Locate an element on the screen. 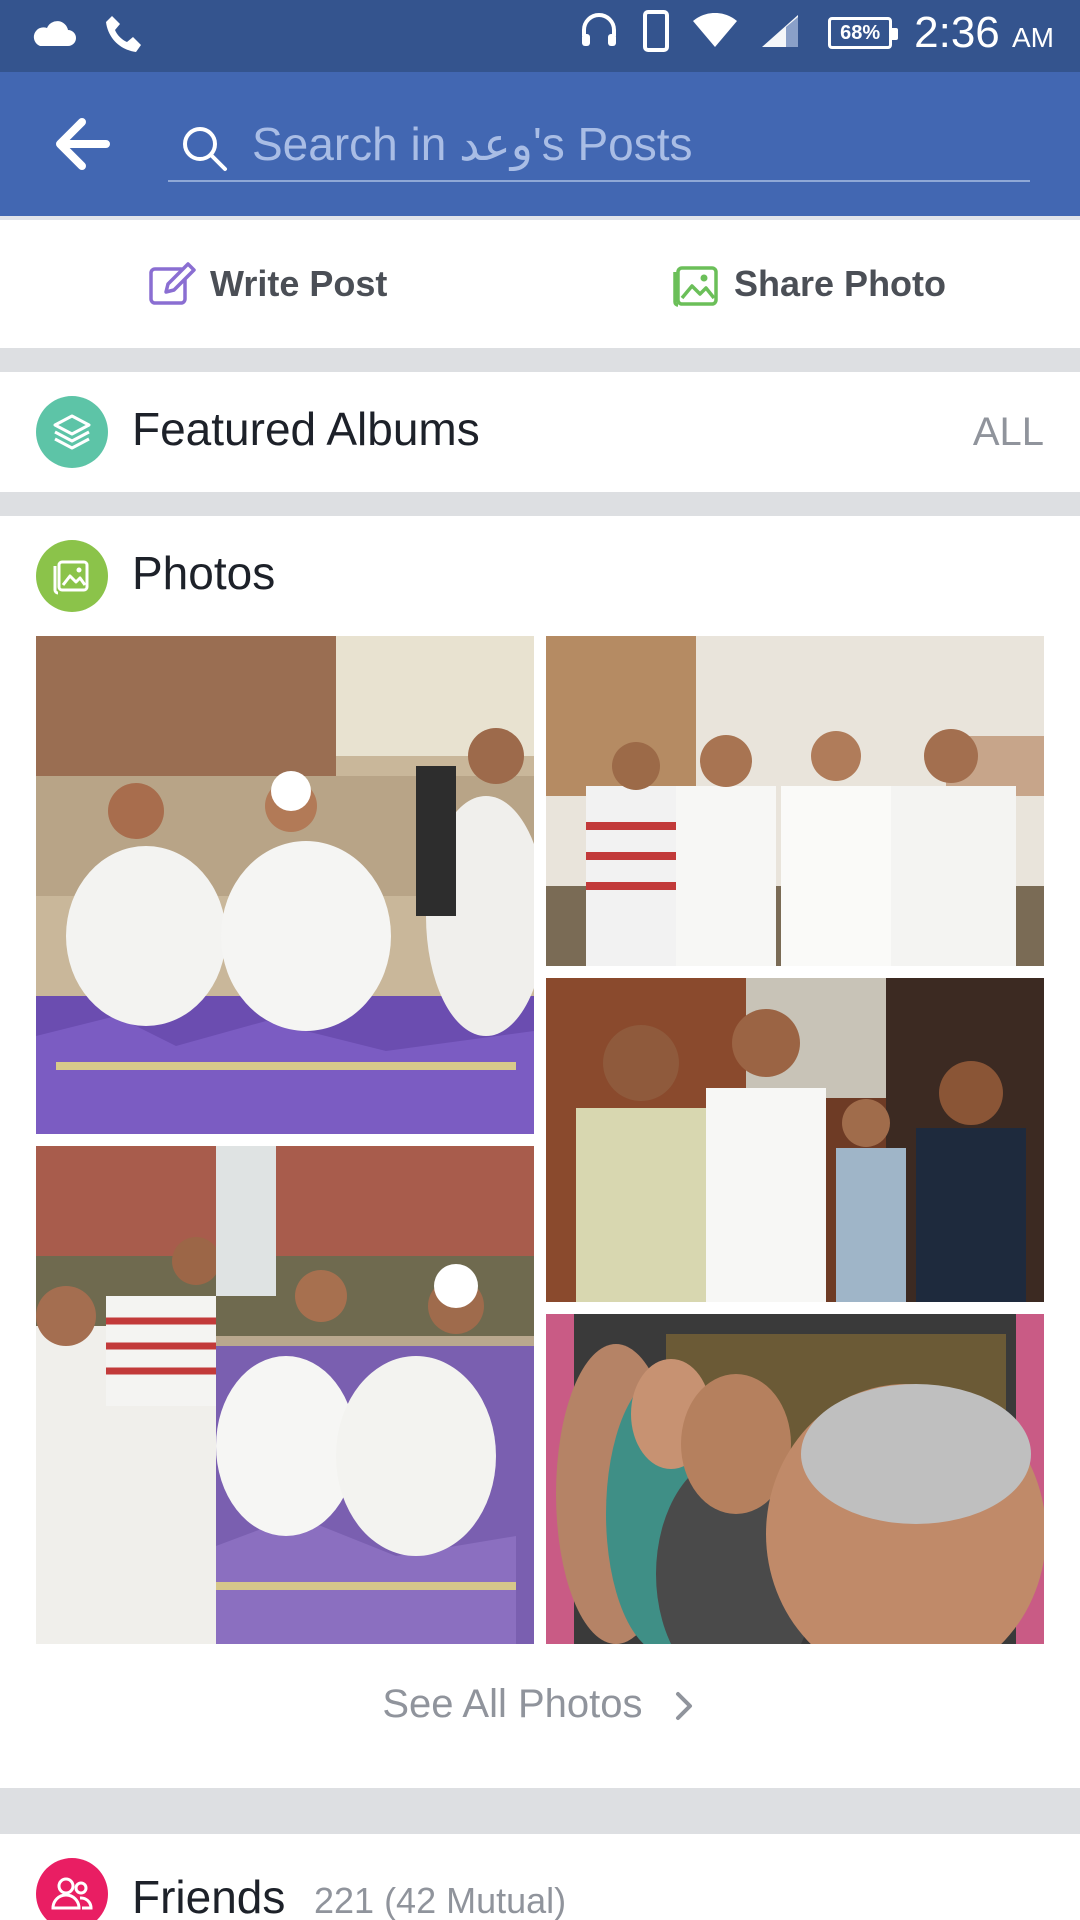 The width and height of the screenshot is (1080, 1920). search-header is located at coordinates (540, 144).